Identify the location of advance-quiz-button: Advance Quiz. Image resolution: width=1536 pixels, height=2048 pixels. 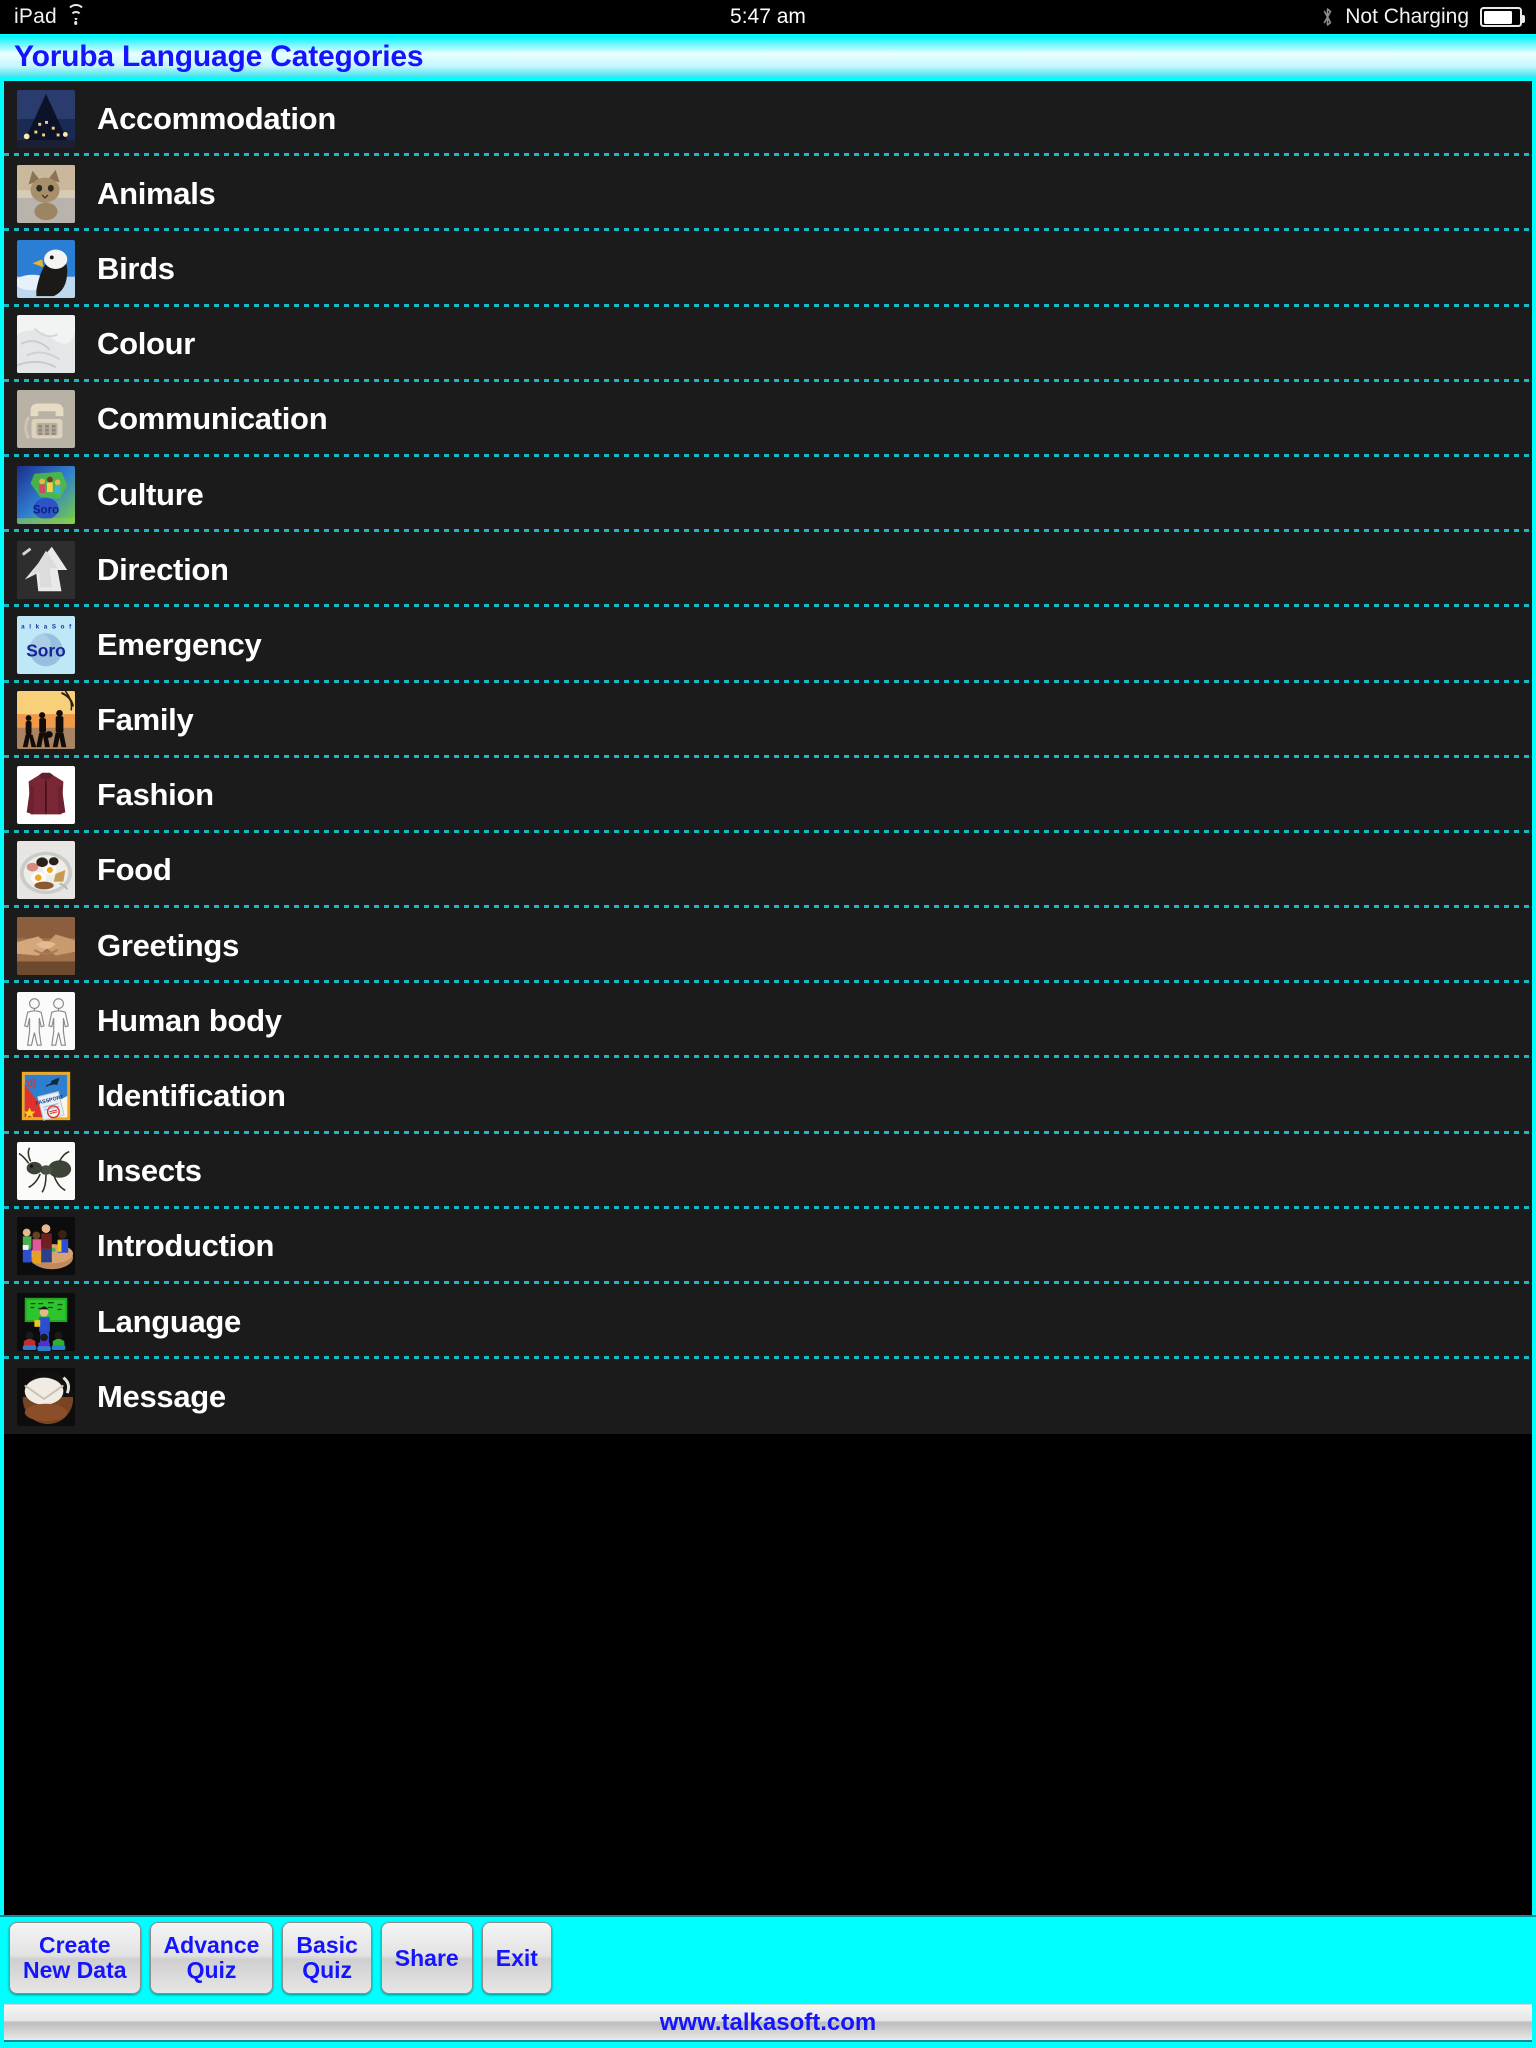
(211, 1958).